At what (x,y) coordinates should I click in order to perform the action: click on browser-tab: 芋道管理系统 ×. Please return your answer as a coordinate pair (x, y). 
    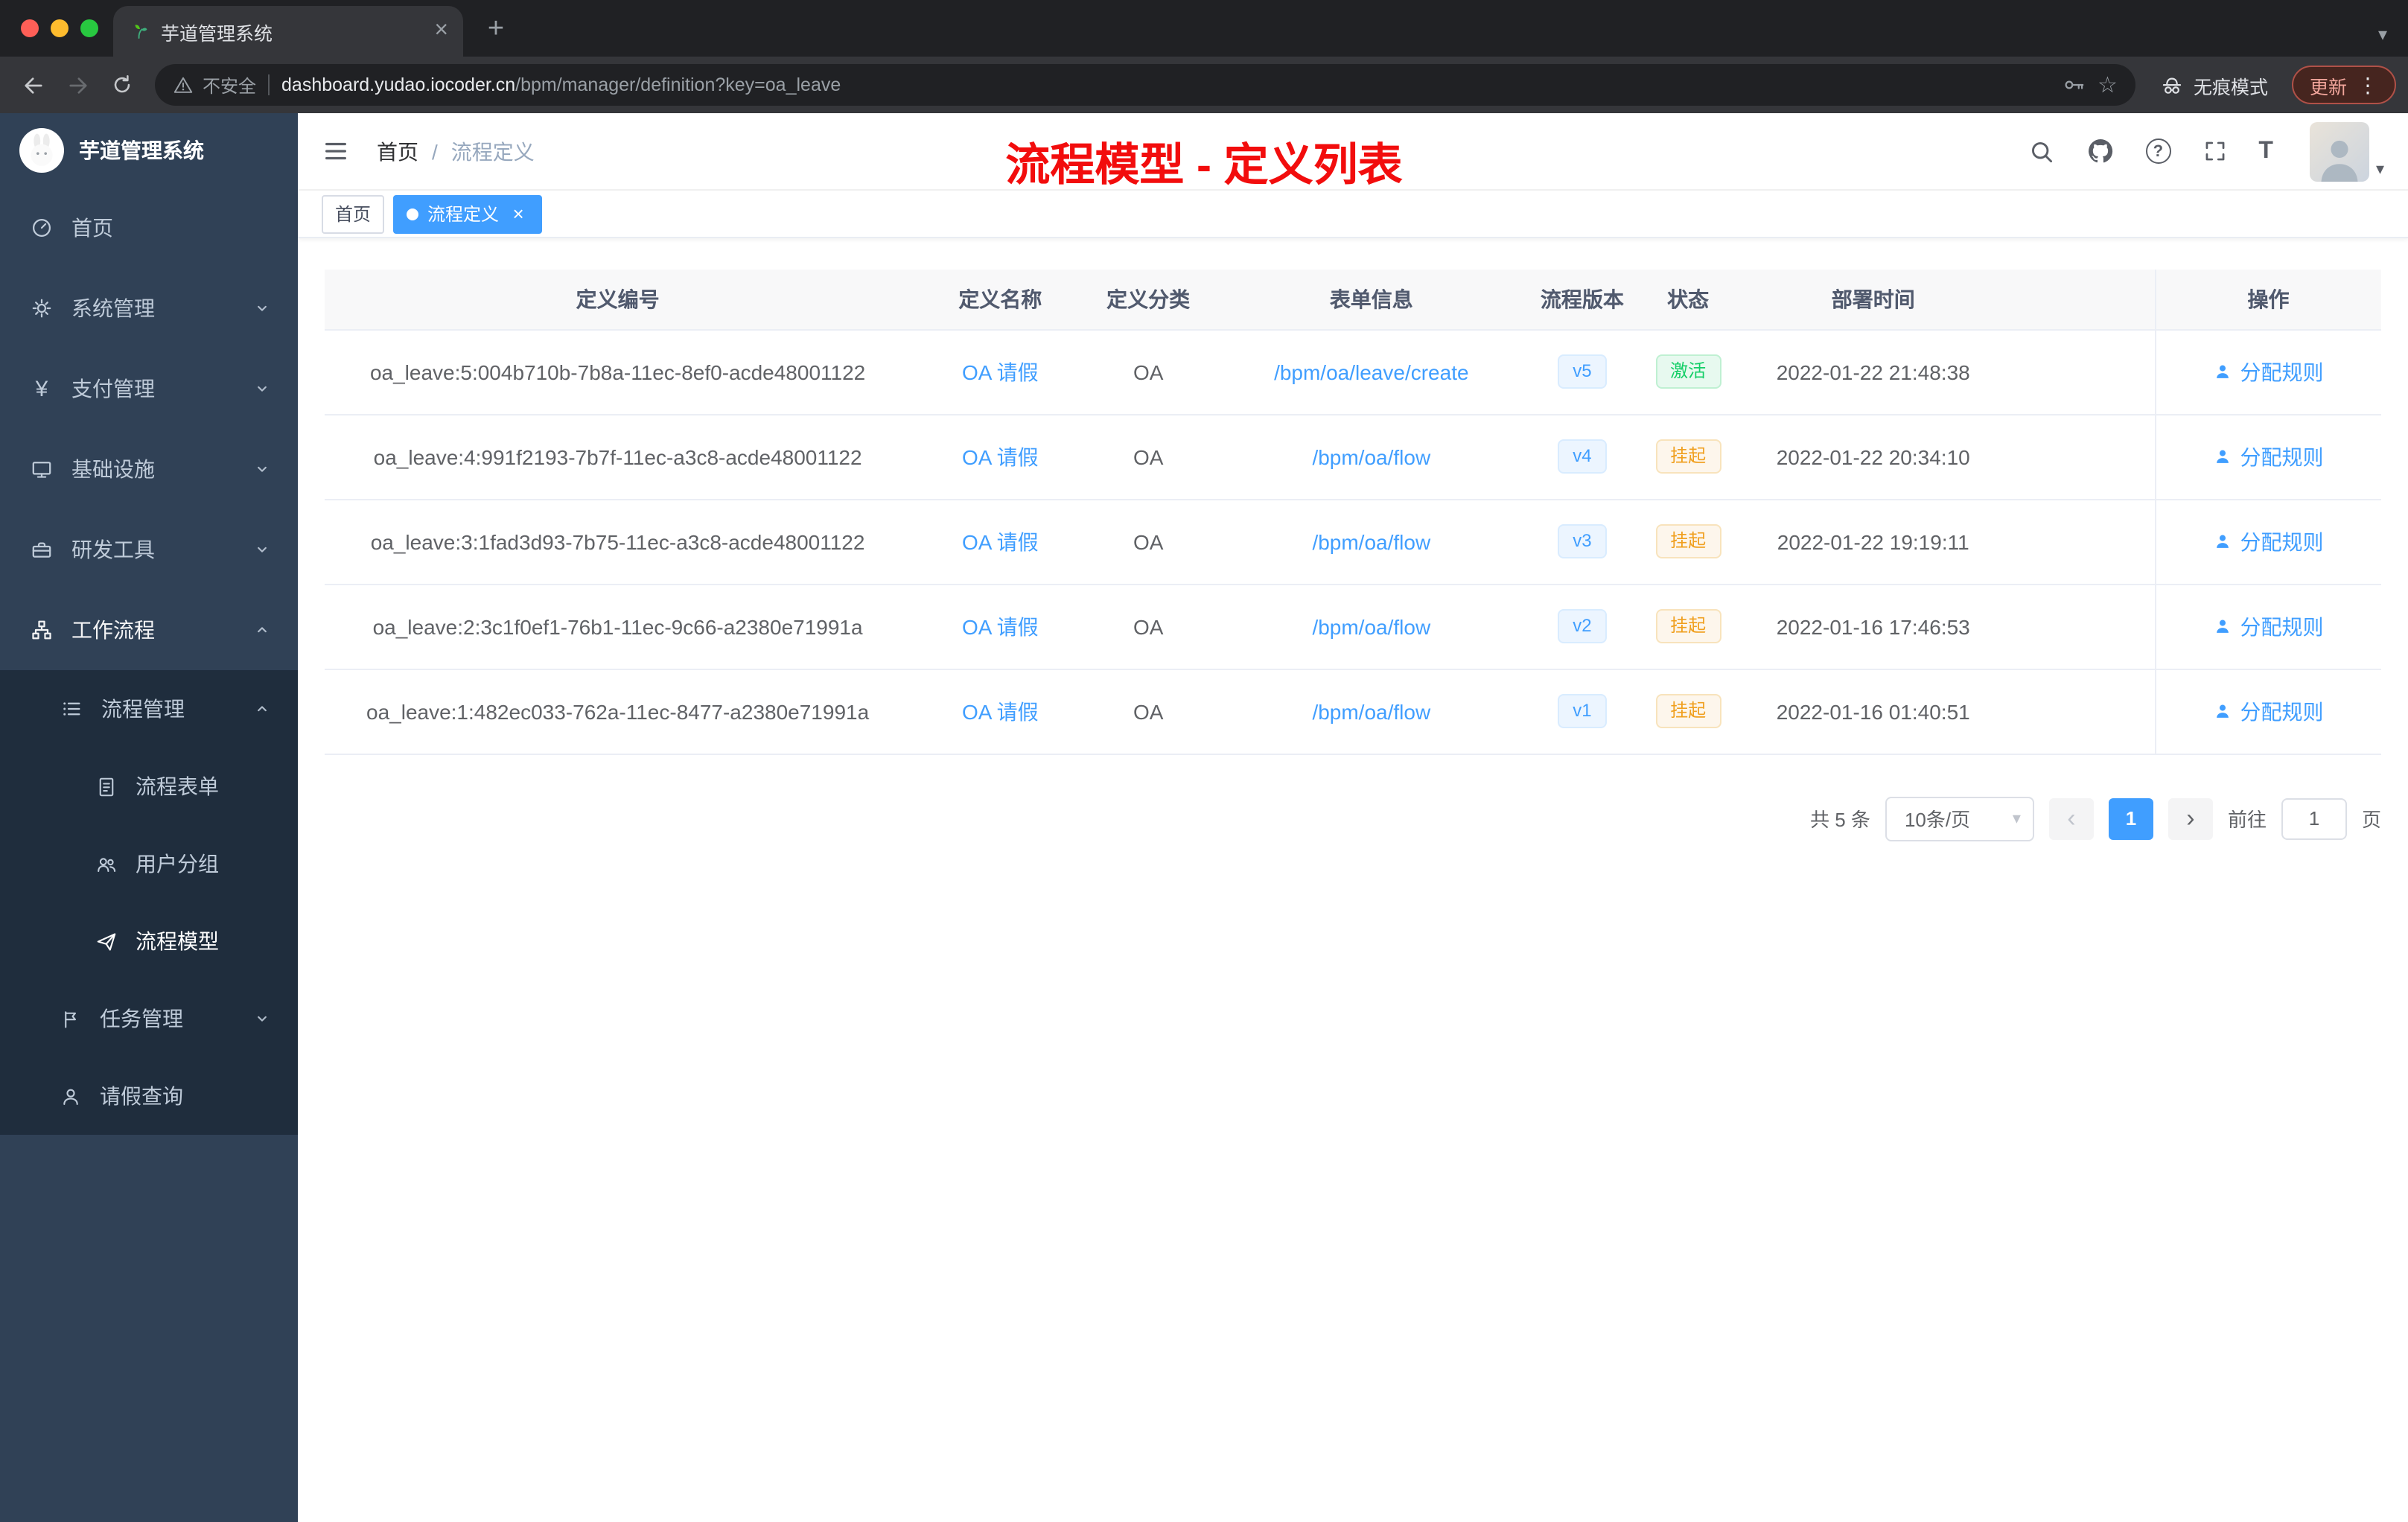
    Looking at the image, I should click on (288, 31).